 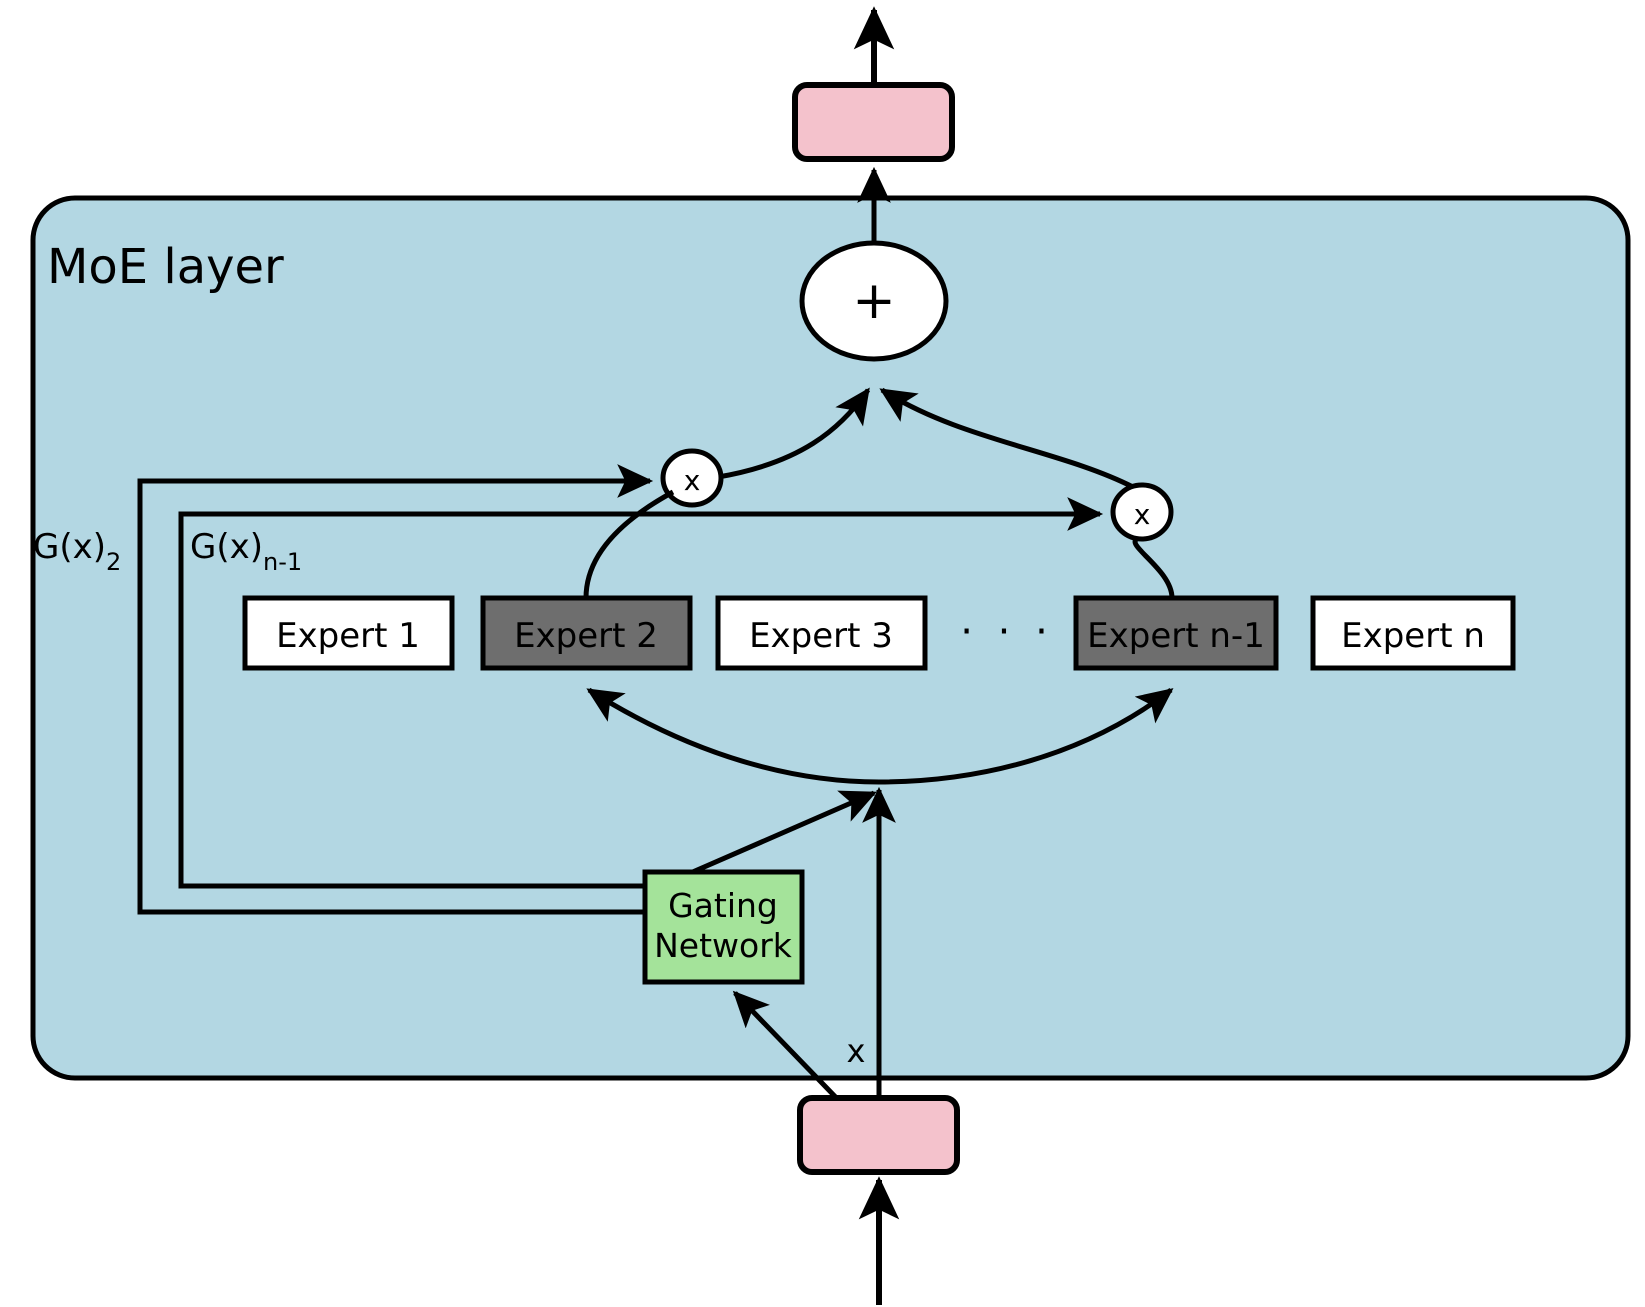 What do you see at coordinates (856, 1051) in the screenshot?
I see `input-signal-label: x` at bounding box center [856, 1051].